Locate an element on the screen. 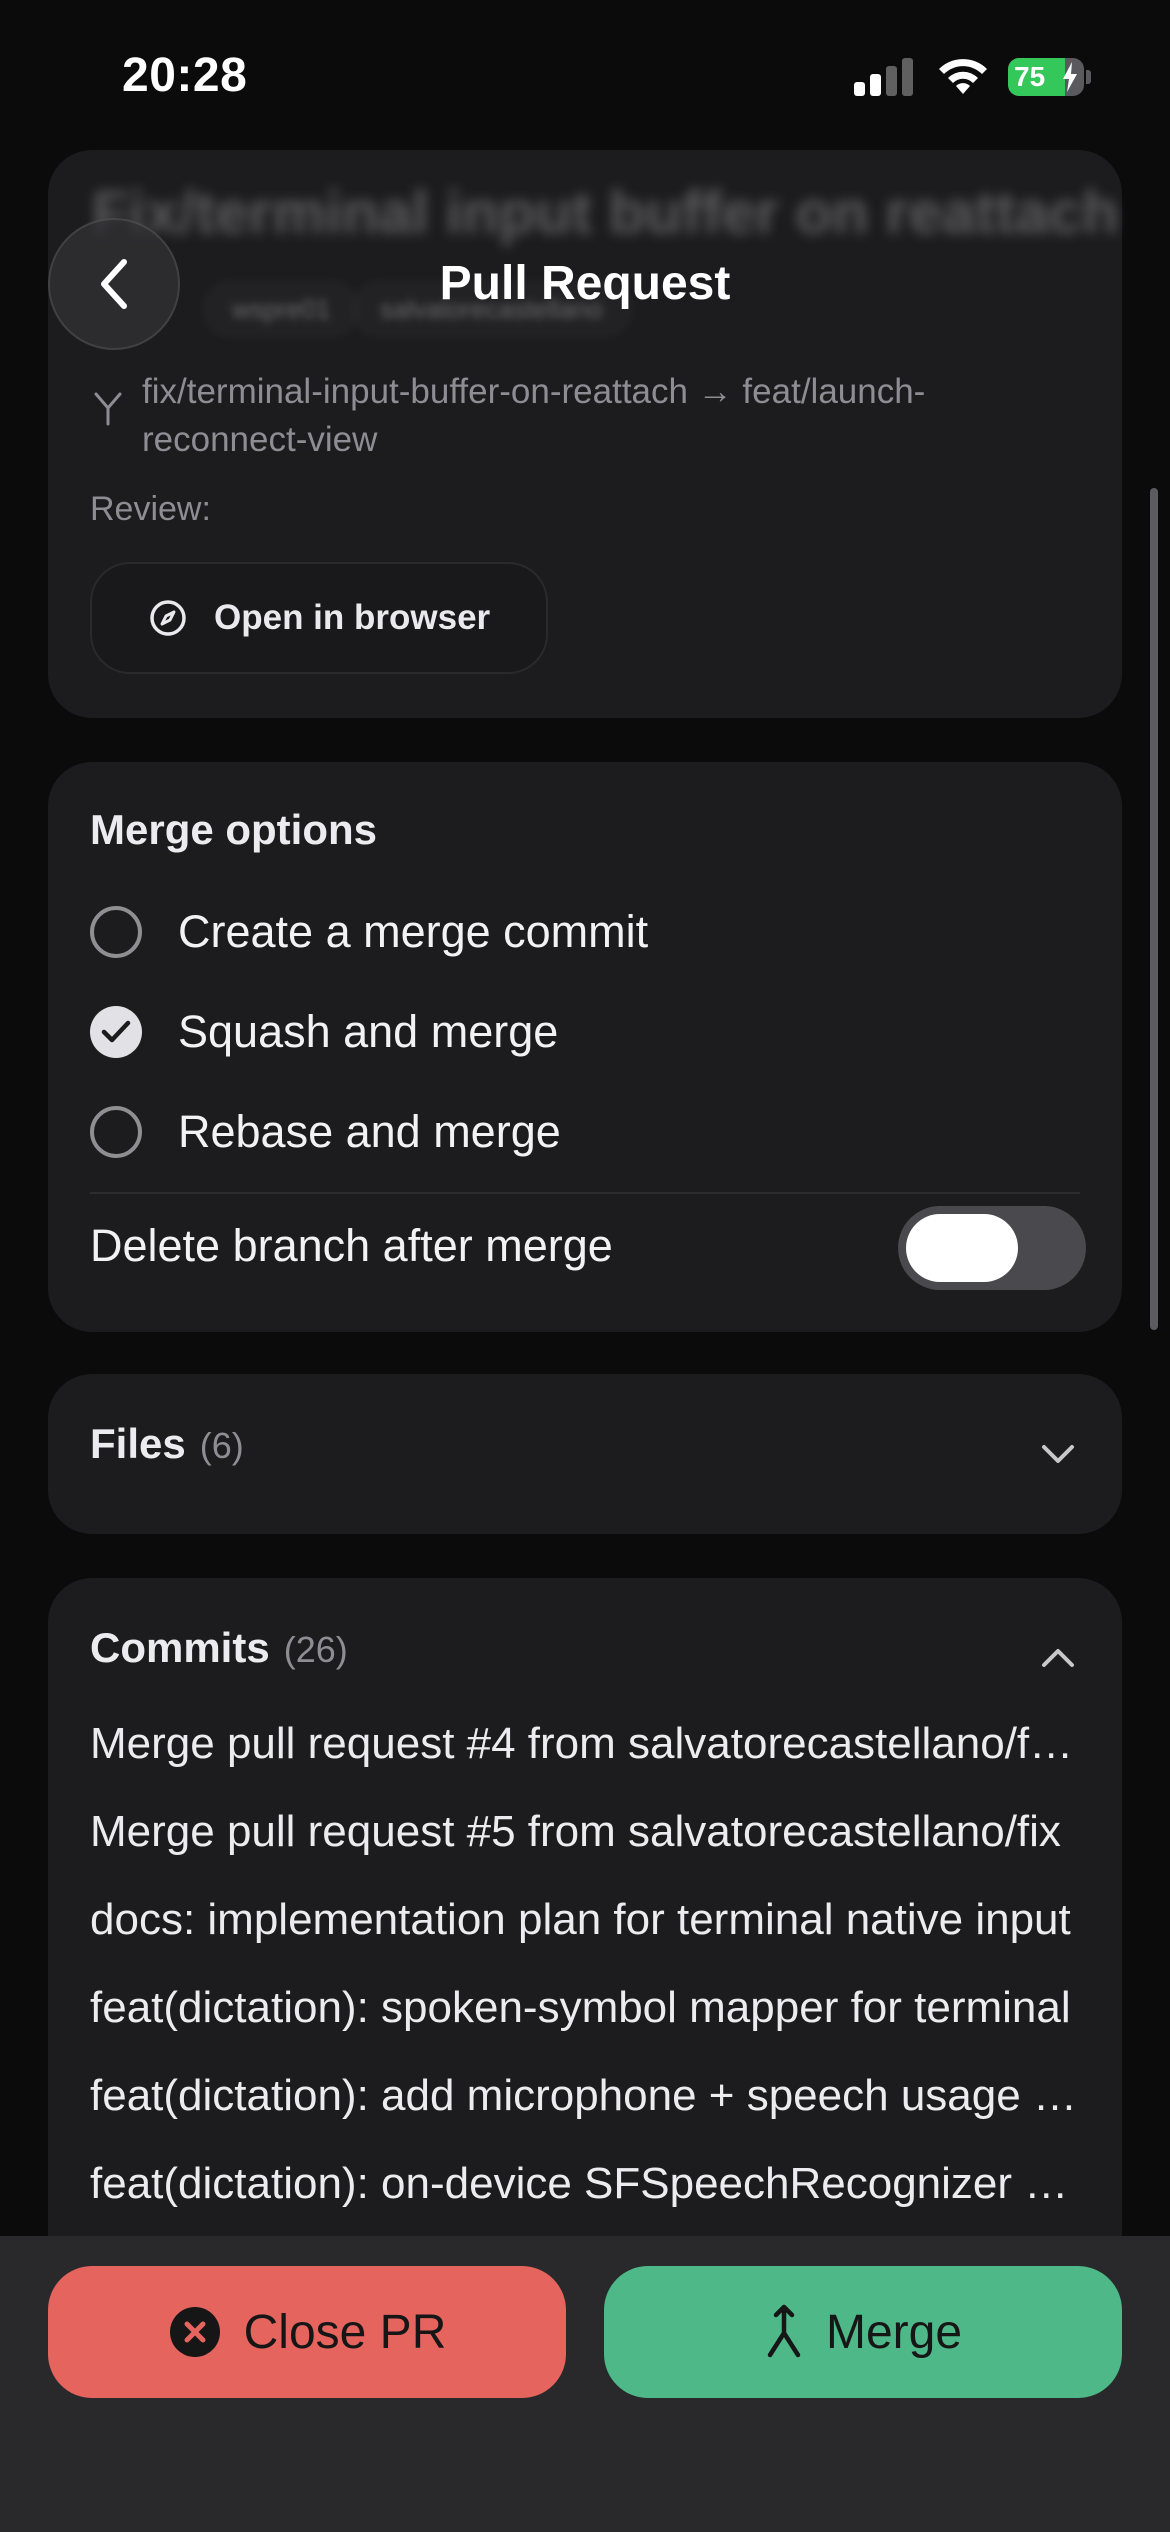 This screenshot has width=1170, height=2532. open-in-browser-label: Open in browser is located at coordinates (352, 617).